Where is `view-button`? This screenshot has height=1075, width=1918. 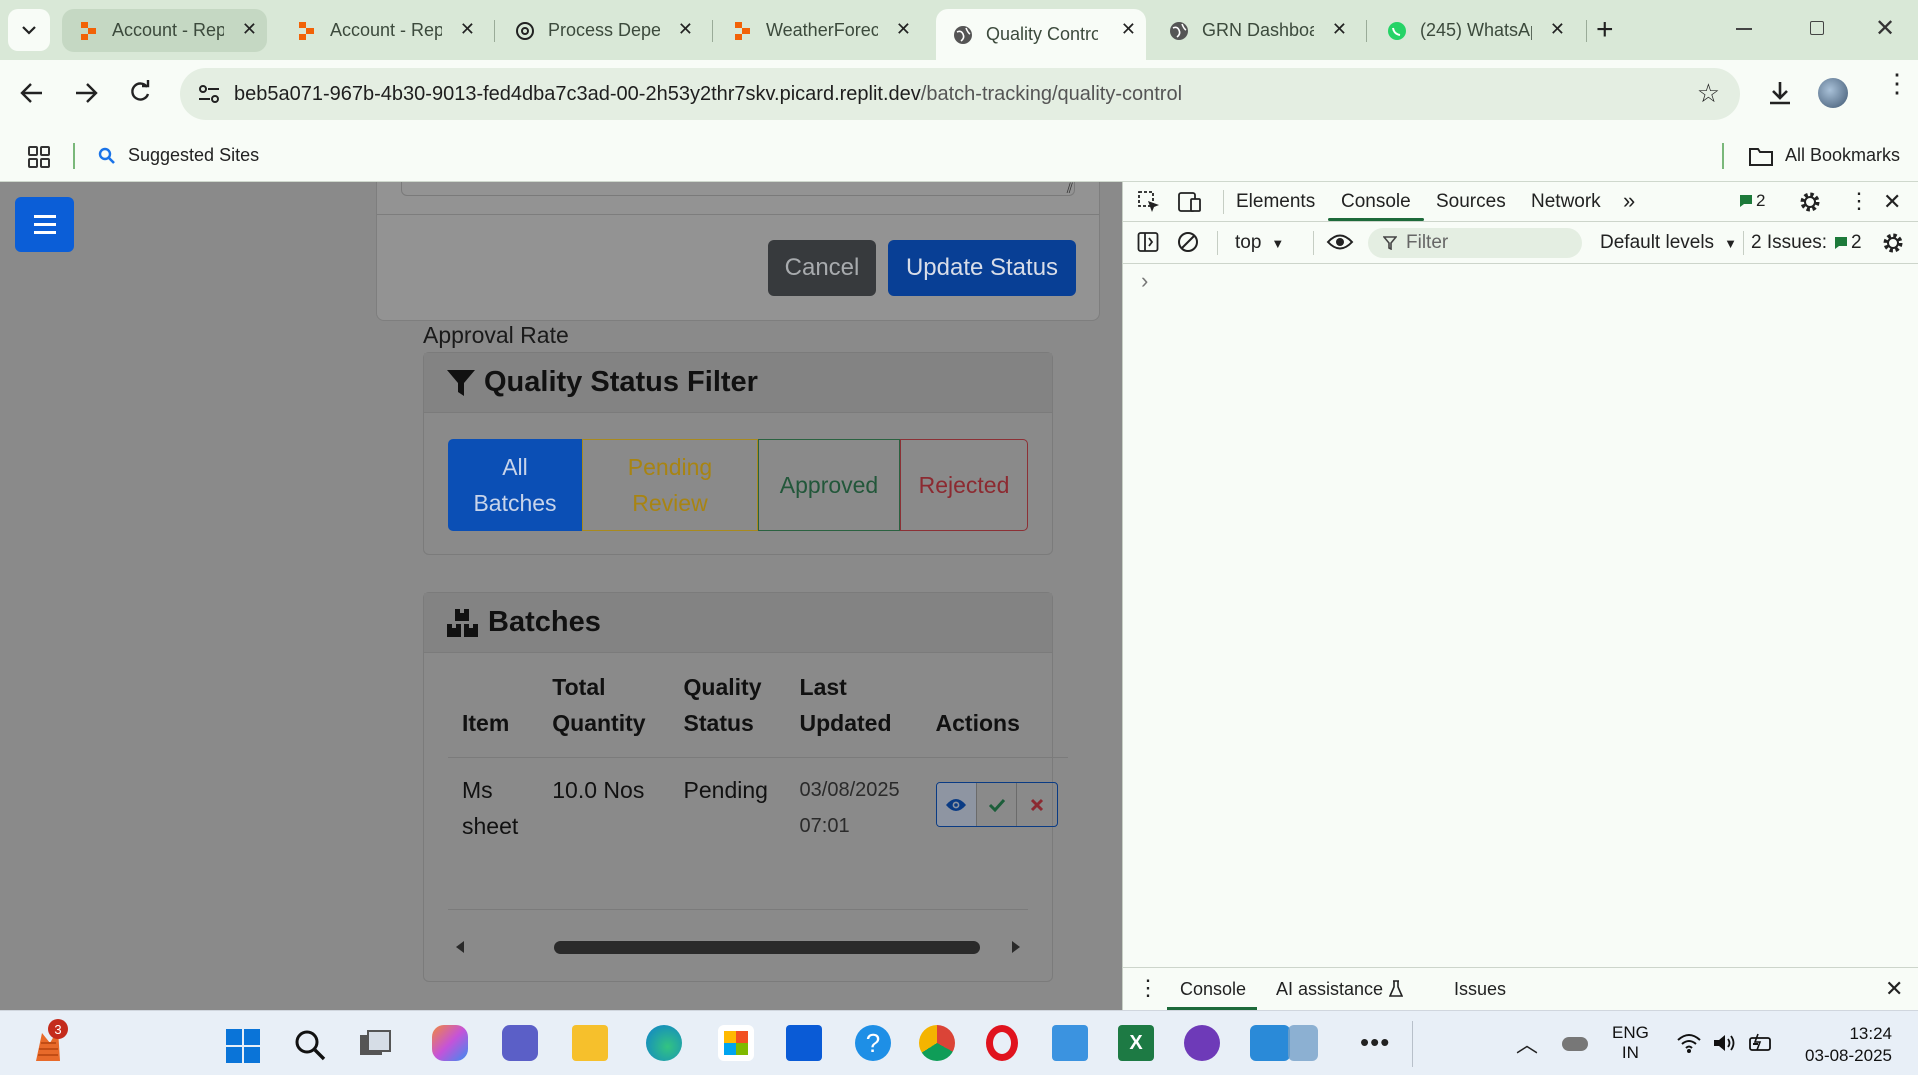
view-button is located at coordinates (956, 804).